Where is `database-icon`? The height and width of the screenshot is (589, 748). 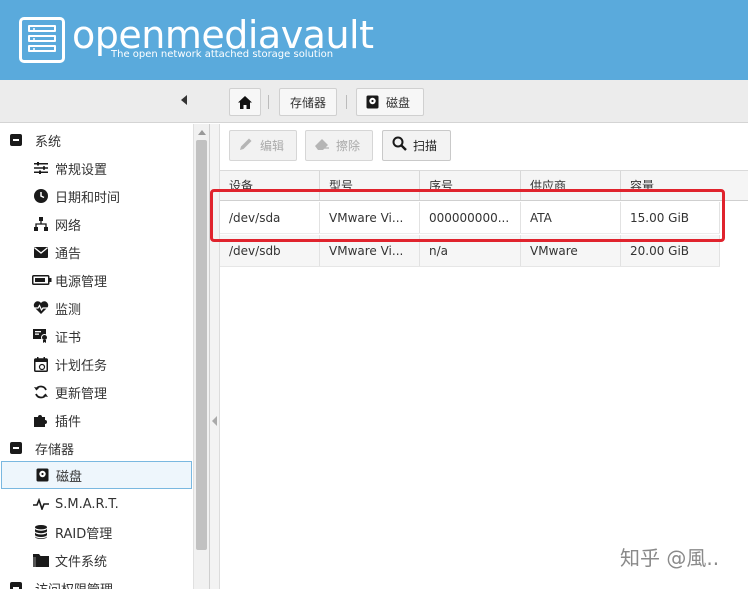 database-icon is located at coordinates (41, 532).